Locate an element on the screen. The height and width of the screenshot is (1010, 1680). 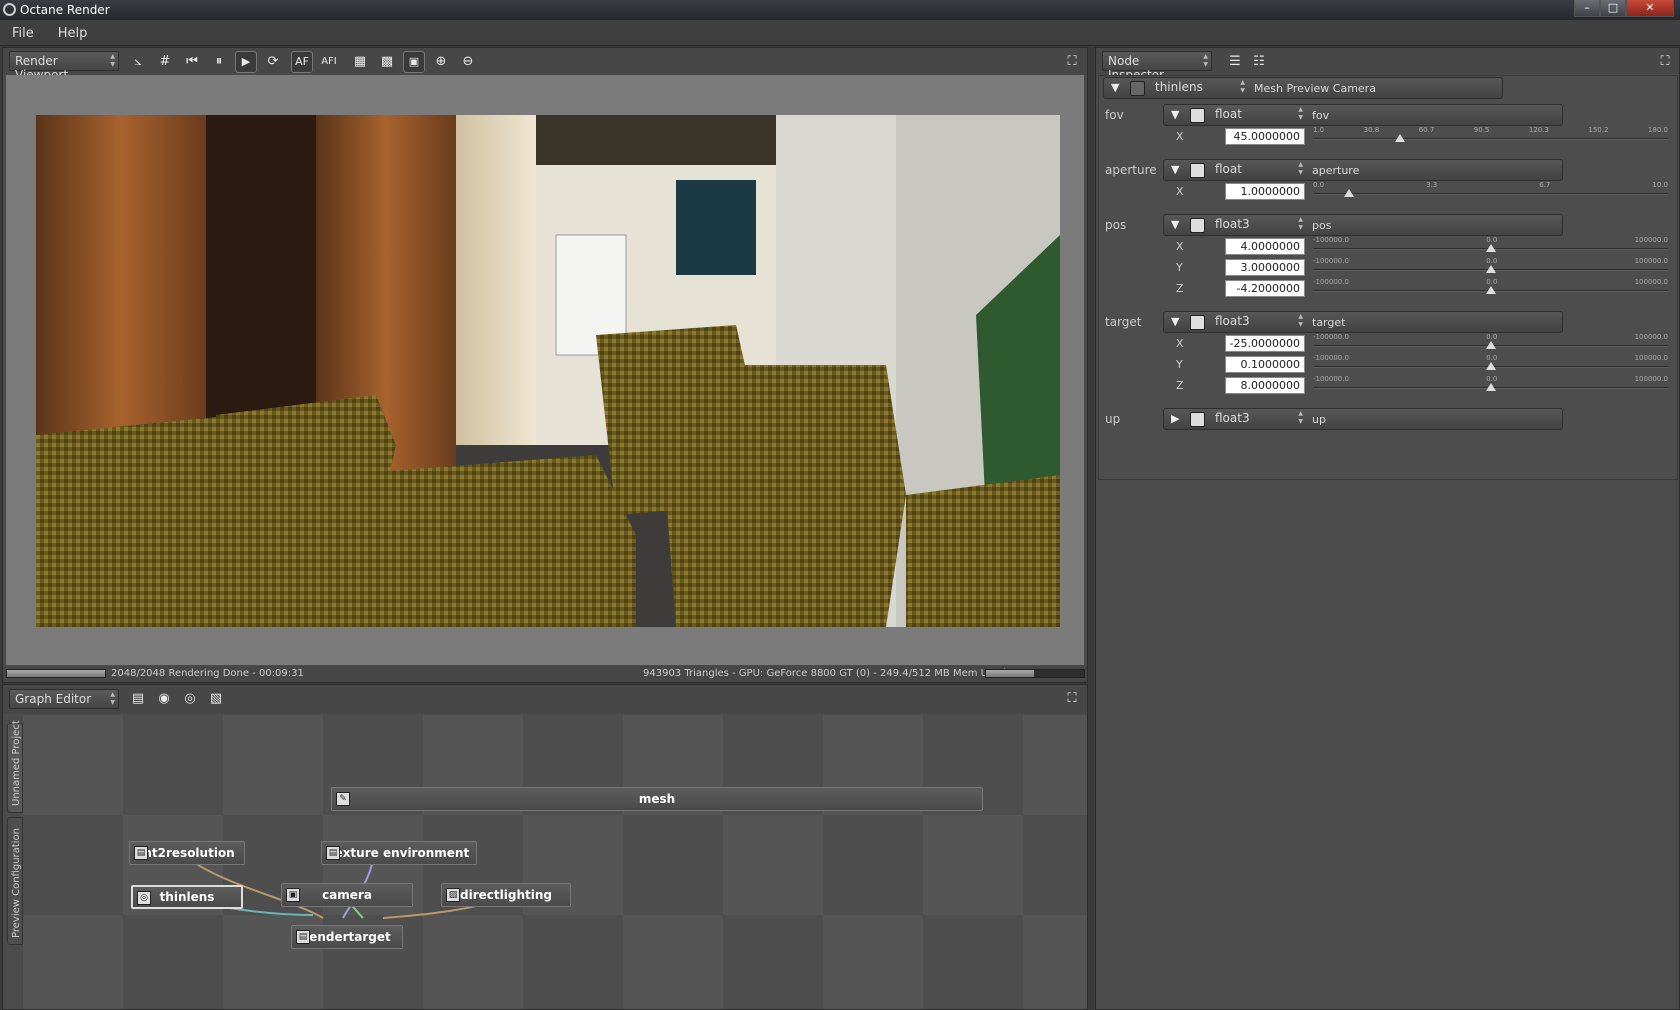
layout-icon: ▧ is located at coordinates (216, 699).